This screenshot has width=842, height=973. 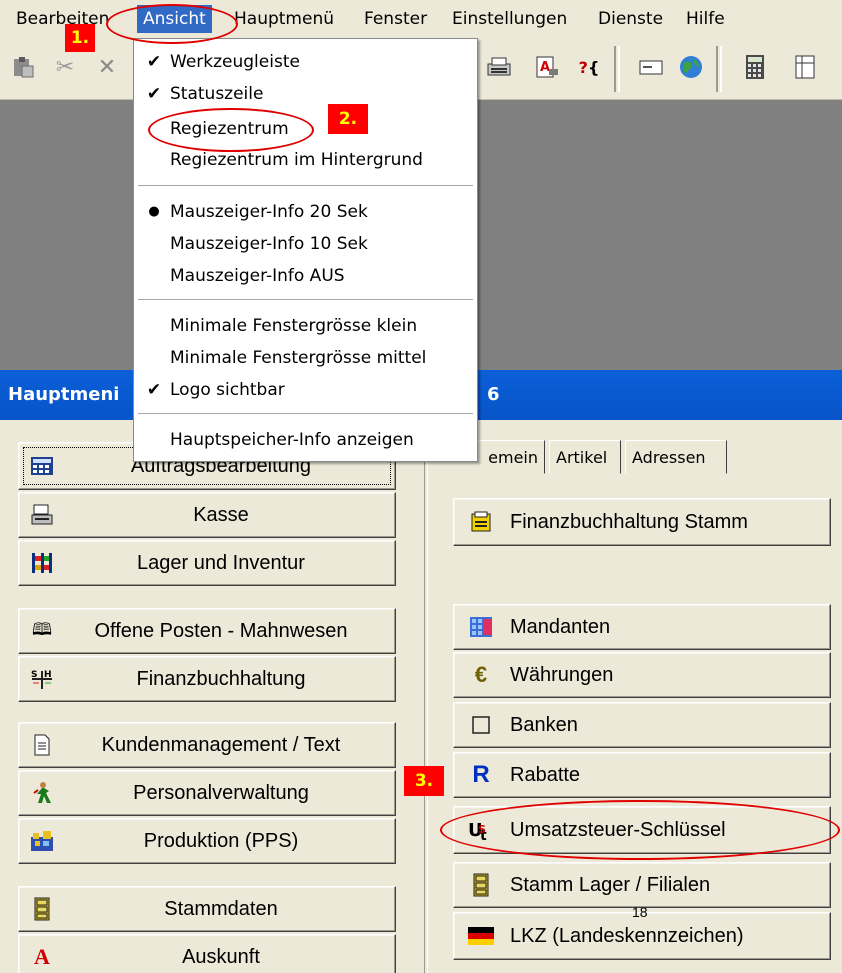 What do you see at coordinates (221, 840) in the screenshot?
I see `produktion-label: Produktion (PPS)` at bounding box center [221, 840].